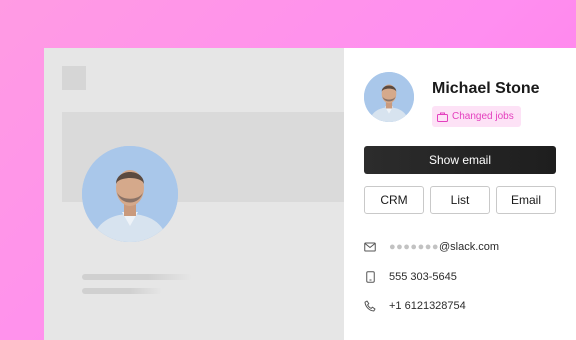 The image size is (576, 340). I want to click on list-button: List, so click(460, 200).